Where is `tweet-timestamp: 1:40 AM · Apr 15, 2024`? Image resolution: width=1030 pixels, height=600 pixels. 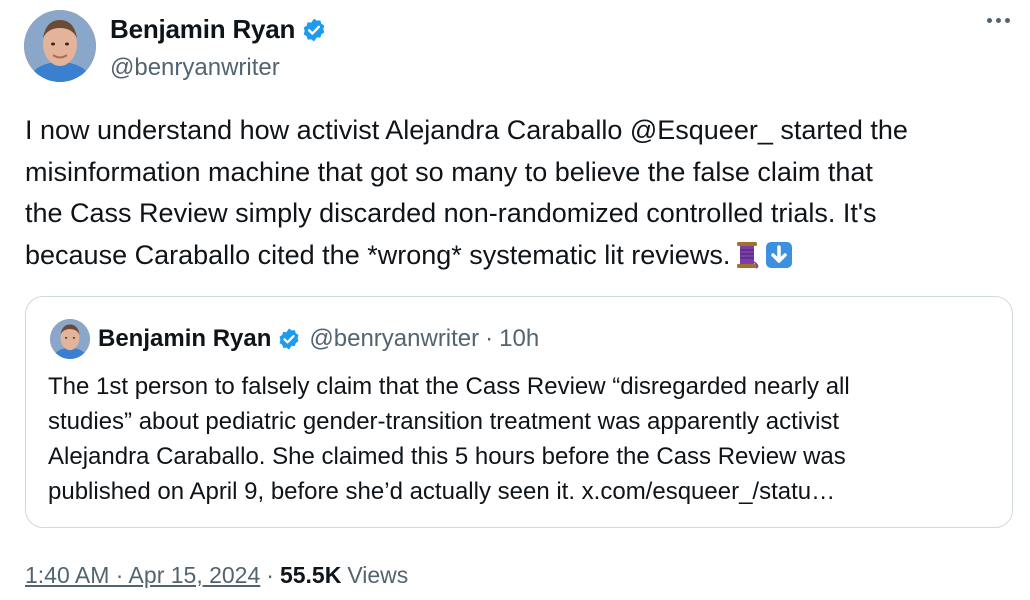 tweet-timestamp: 1:40 AM · Apr 15, 2024 is located at coordinates (142, 575).